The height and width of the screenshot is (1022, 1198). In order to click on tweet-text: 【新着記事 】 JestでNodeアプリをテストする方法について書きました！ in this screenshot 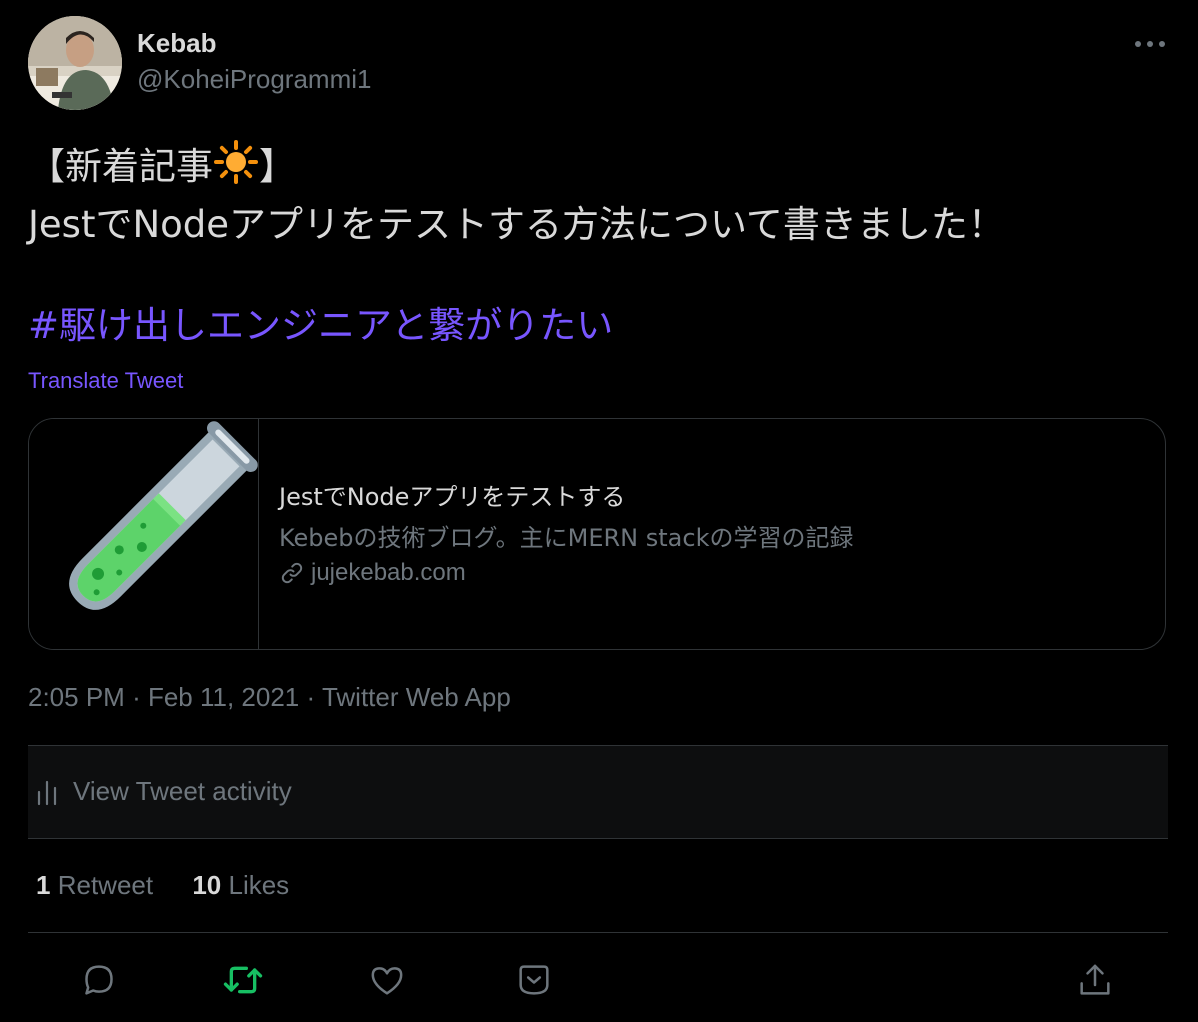, I will do `click(598, 196)`.